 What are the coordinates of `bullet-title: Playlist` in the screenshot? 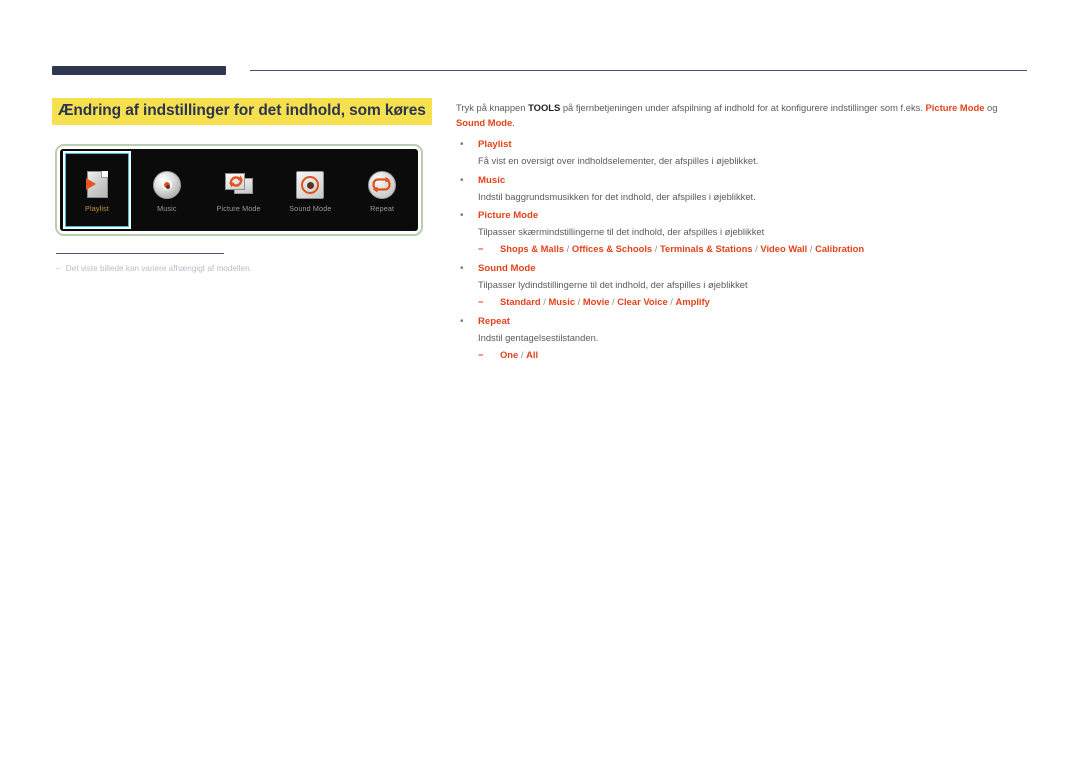 It's located at (495, 145).